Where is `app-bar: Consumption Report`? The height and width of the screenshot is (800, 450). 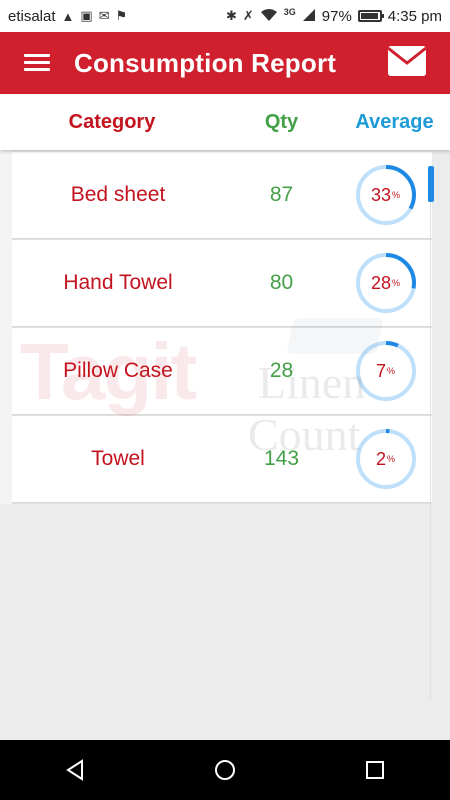
app-bar: Consumption Report is located at coordinates (225, 63).